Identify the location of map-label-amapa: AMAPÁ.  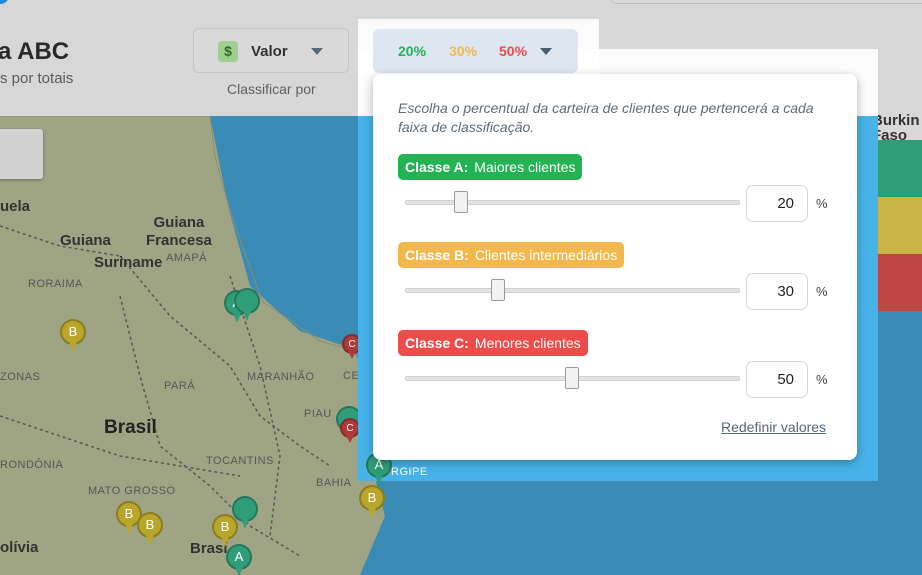
(187, 258).